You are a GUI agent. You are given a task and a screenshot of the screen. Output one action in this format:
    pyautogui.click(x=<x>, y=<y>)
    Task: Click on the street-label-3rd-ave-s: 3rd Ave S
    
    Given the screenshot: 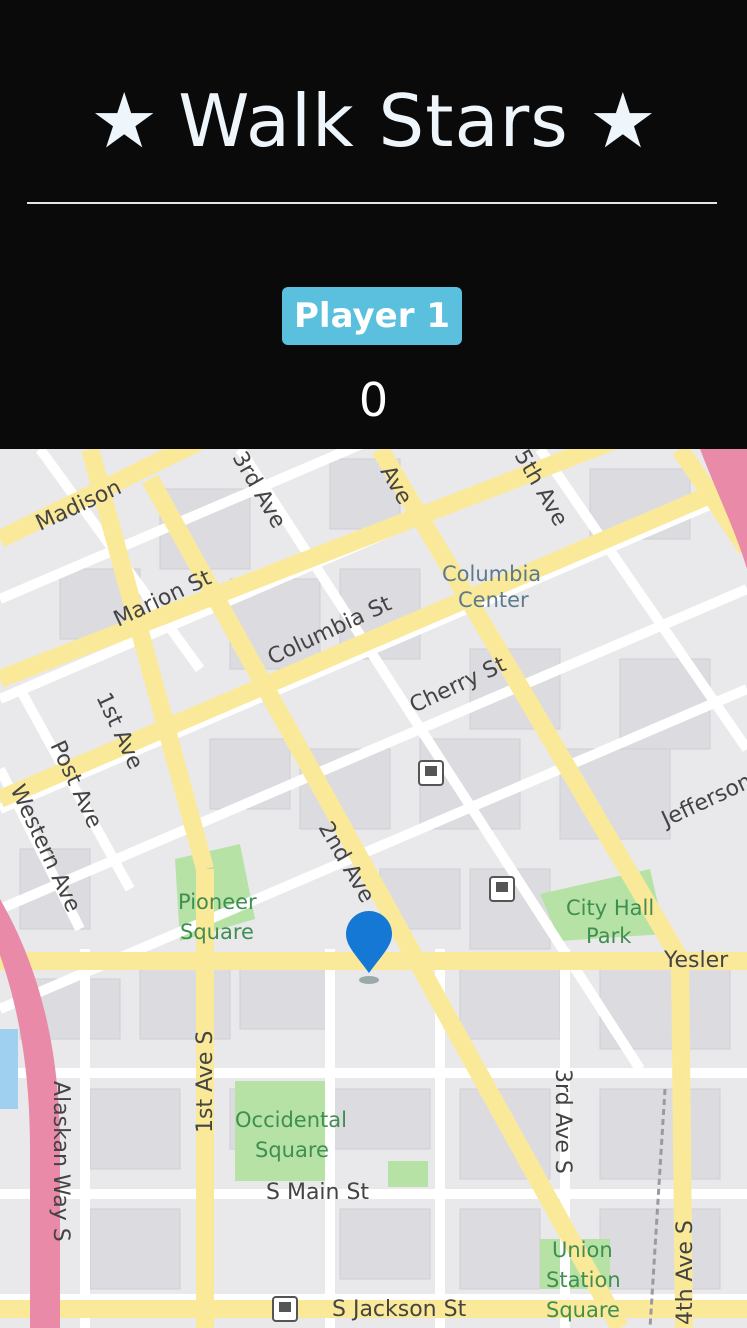 What is the action you would take?
    pyautogui.click(x=562, y=1121)
    